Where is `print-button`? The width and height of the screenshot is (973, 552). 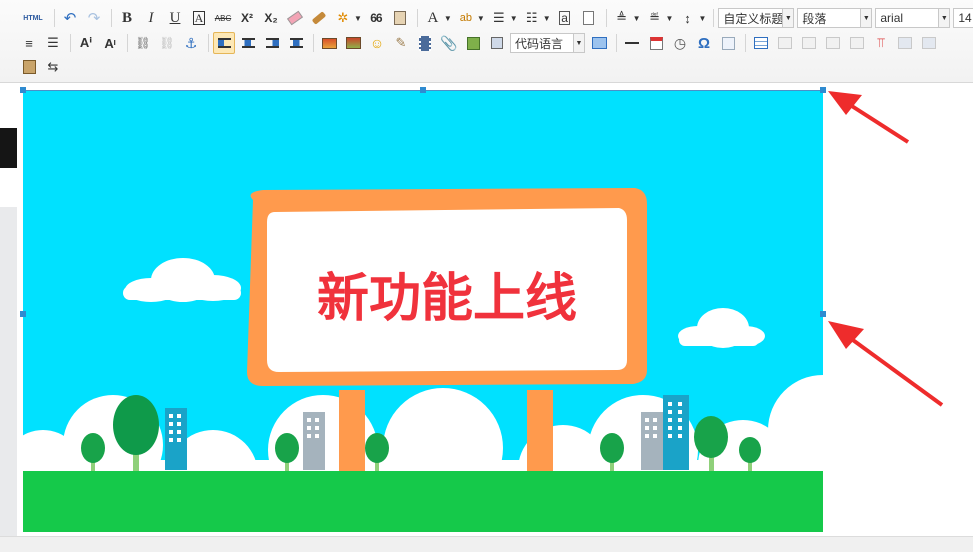
print-button is located at coordinates (29, 67).